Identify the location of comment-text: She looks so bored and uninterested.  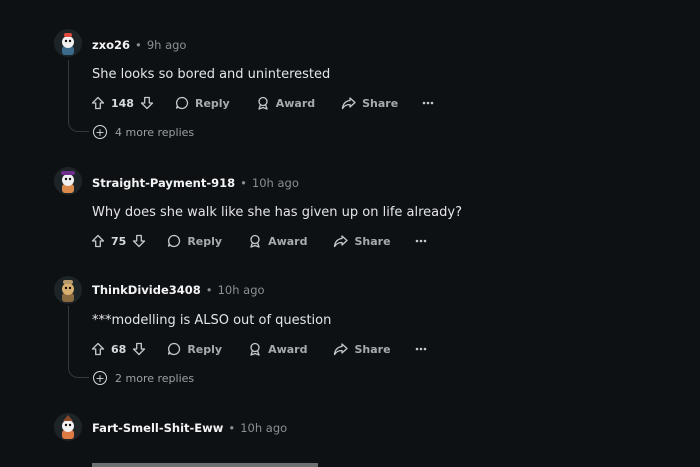
(211, 74).